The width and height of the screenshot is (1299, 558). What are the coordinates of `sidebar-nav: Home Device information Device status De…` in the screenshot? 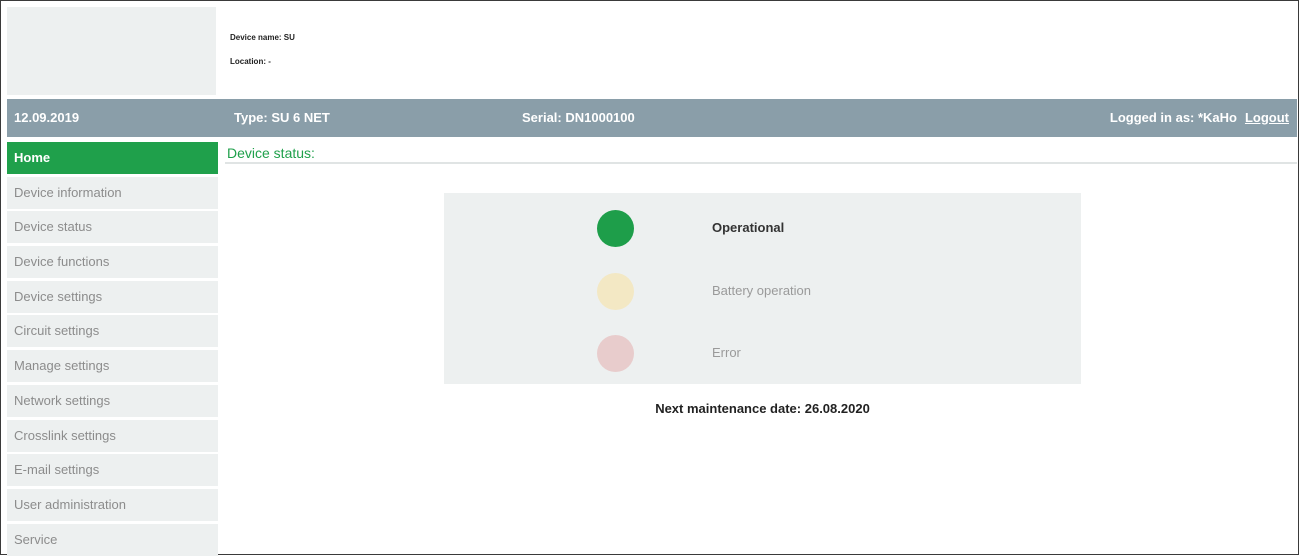 It's located at (112, 350).